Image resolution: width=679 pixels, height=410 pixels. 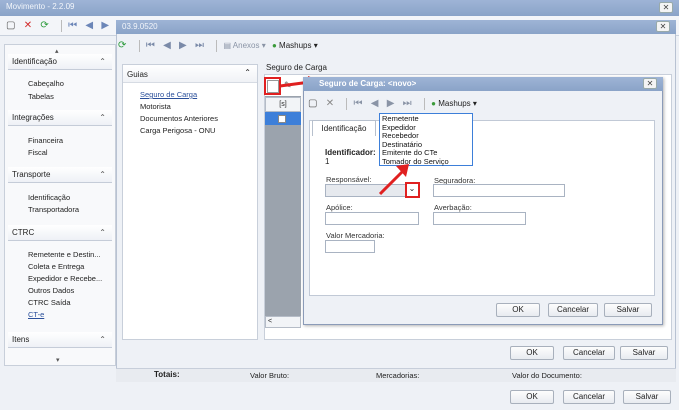 What do you see at coordinates (190, 74) in the screenshot?
I see `guias-header: Guias ⌃` at bounding box center [190, 74].